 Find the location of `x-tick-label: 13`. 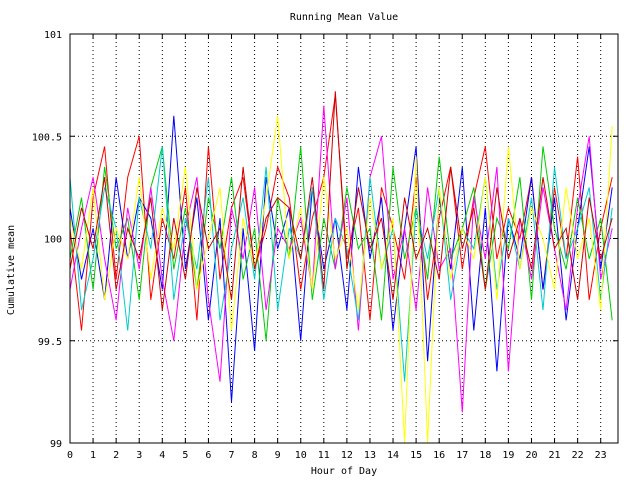

x-tick-label: 13 is located at coordinates (370, 455).